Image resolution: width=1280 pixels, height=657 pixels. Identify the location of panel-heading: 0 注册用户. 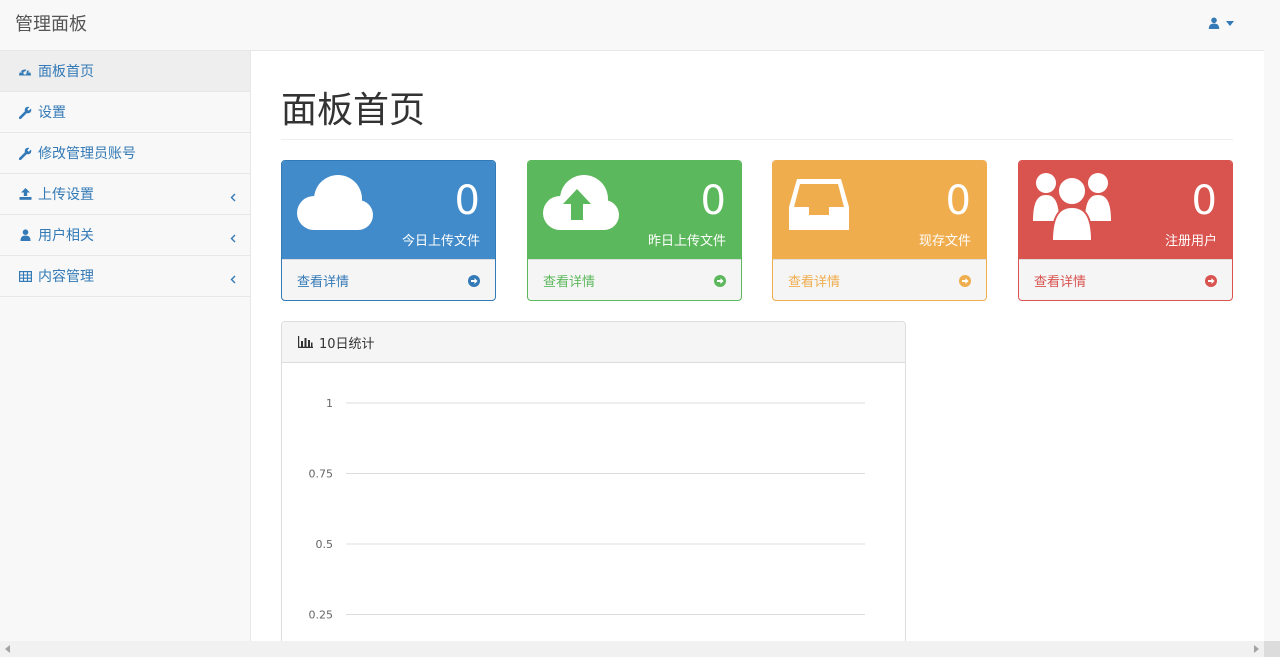
(1125, 210).